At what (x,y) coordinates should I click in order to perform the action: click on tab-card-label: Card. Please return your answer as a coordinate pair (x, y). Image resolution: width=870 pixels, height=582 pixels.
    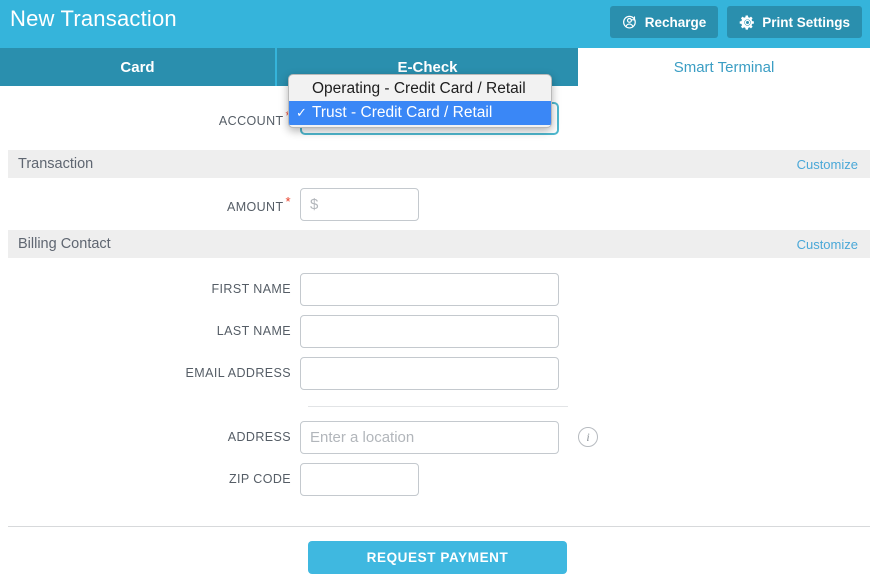
    Looking at the image, I should click on (137, 67).